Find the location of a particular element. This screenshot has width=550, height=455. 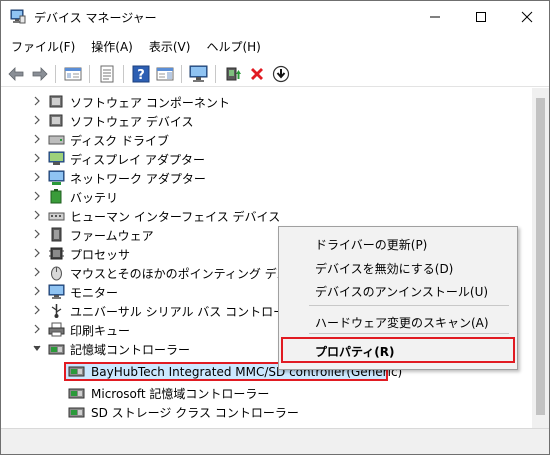

vertical-scrollbar is located at coordinates (540, 258).